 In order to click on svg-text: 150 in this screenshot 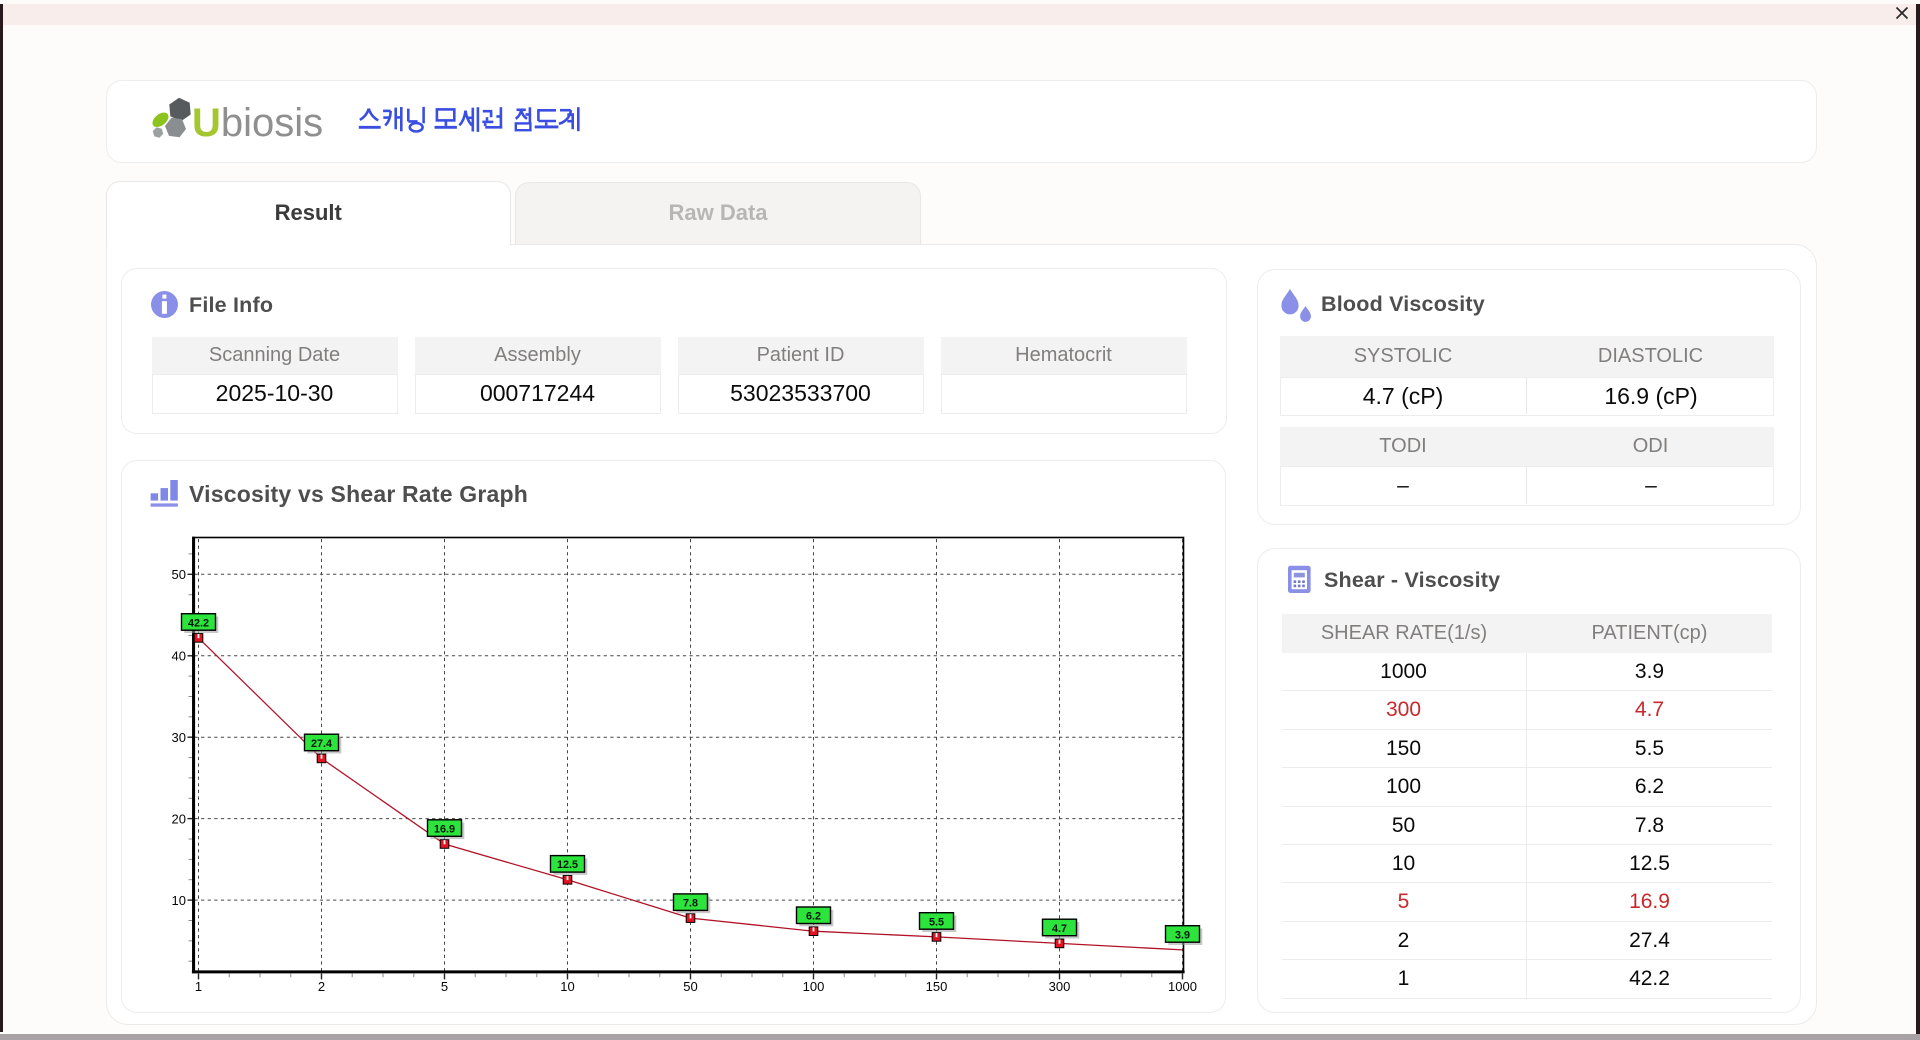, I will do `click(937, 986)`.